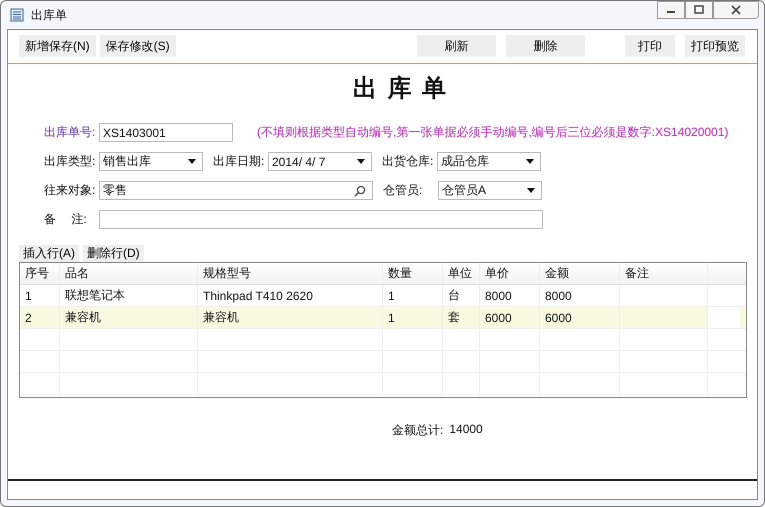  What do you see at coordinates (650, 46) in the screenshot?
I see `toolbar-button: 打印` at bounding box center [650, 46].